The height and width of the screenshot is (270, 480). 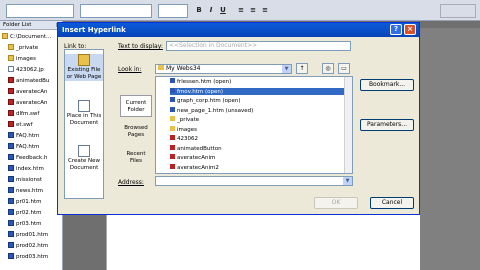 I want to click on browse-folder-icon: ▭, so click(x=344, y=68).